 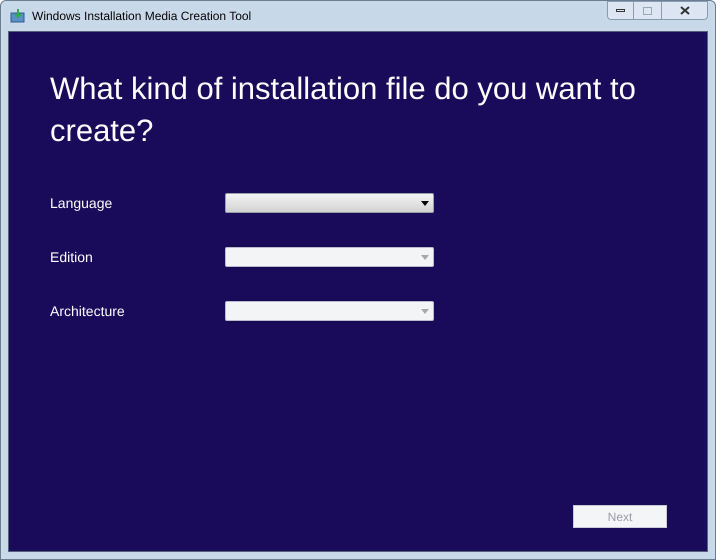 I want to click on app-icon, so click(x=18, y=16).